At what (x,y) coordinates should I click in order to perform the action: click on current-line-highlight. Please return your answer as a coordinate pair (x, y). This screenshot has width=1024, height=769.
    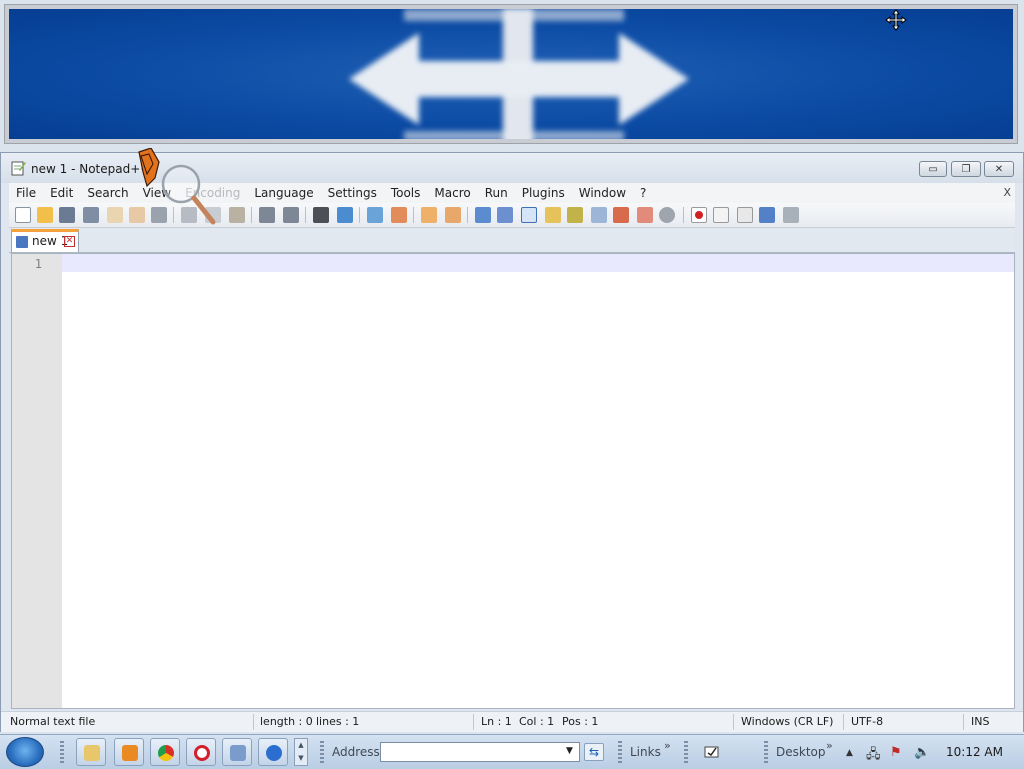
    Looking at the image, I should click on (538, 263).